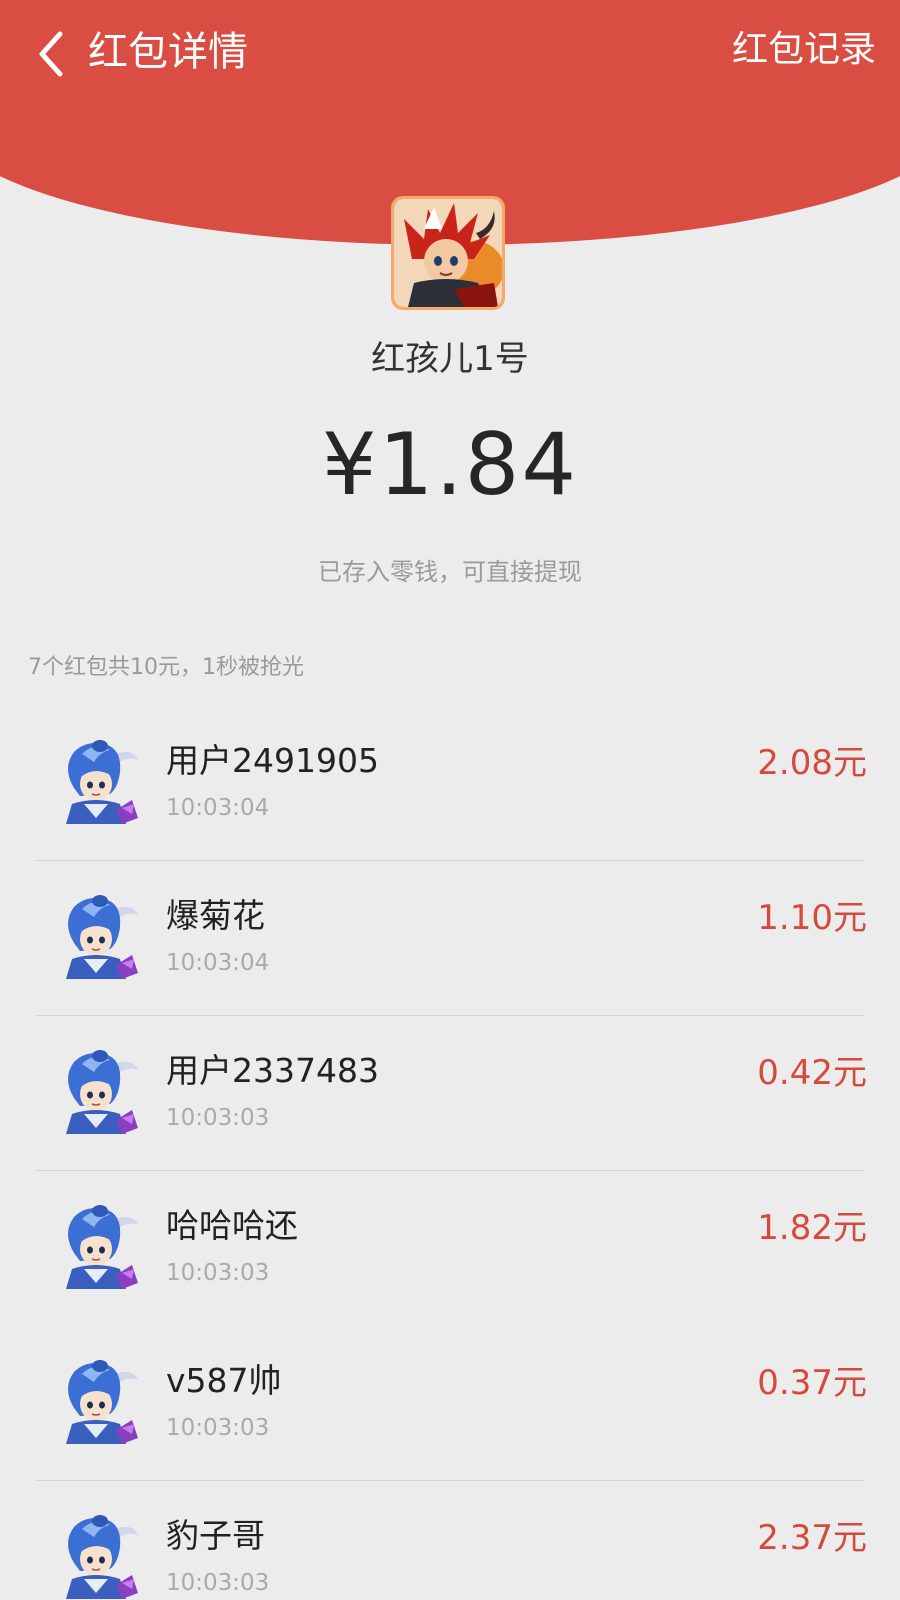  What do you see at coordinates (812, 1228) in the screenshot?
I see `receive-amount: 1.82元` at bounding box center [812, 1228].